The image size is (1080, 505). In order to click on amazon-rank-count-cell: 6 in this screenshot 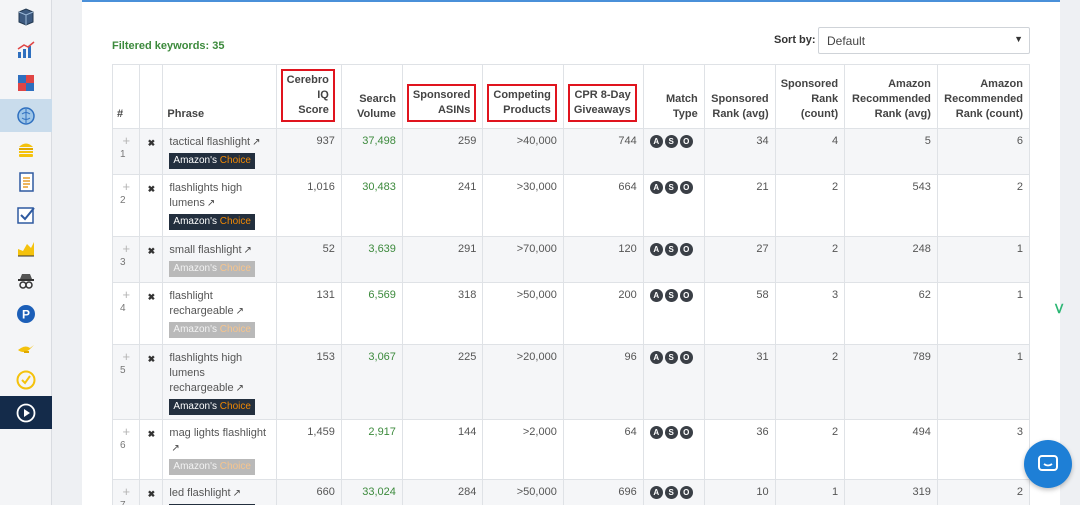, I will do `click(983, 151)`.